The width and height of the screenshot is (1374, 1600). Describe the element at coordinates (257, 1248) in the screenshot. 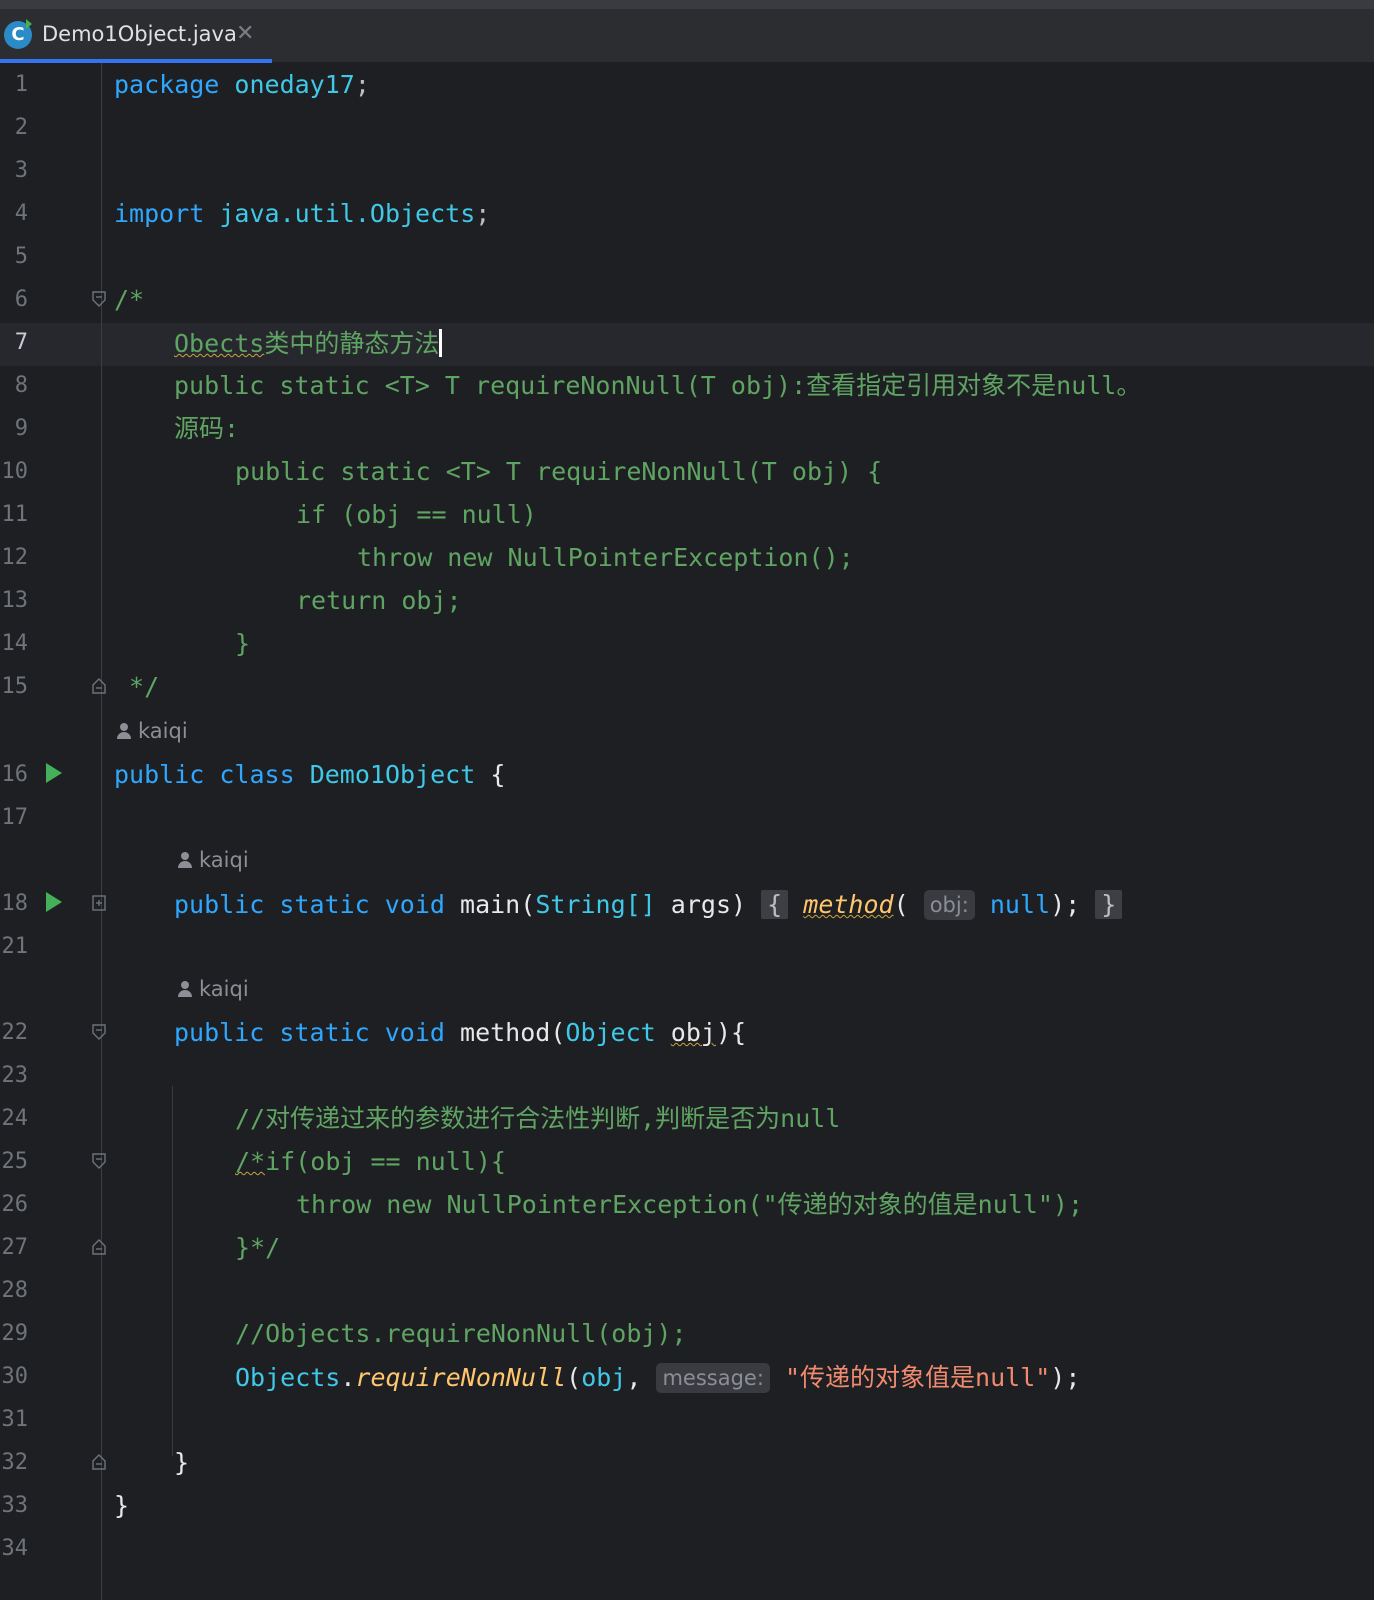

I see `comment: }*/` at that location.